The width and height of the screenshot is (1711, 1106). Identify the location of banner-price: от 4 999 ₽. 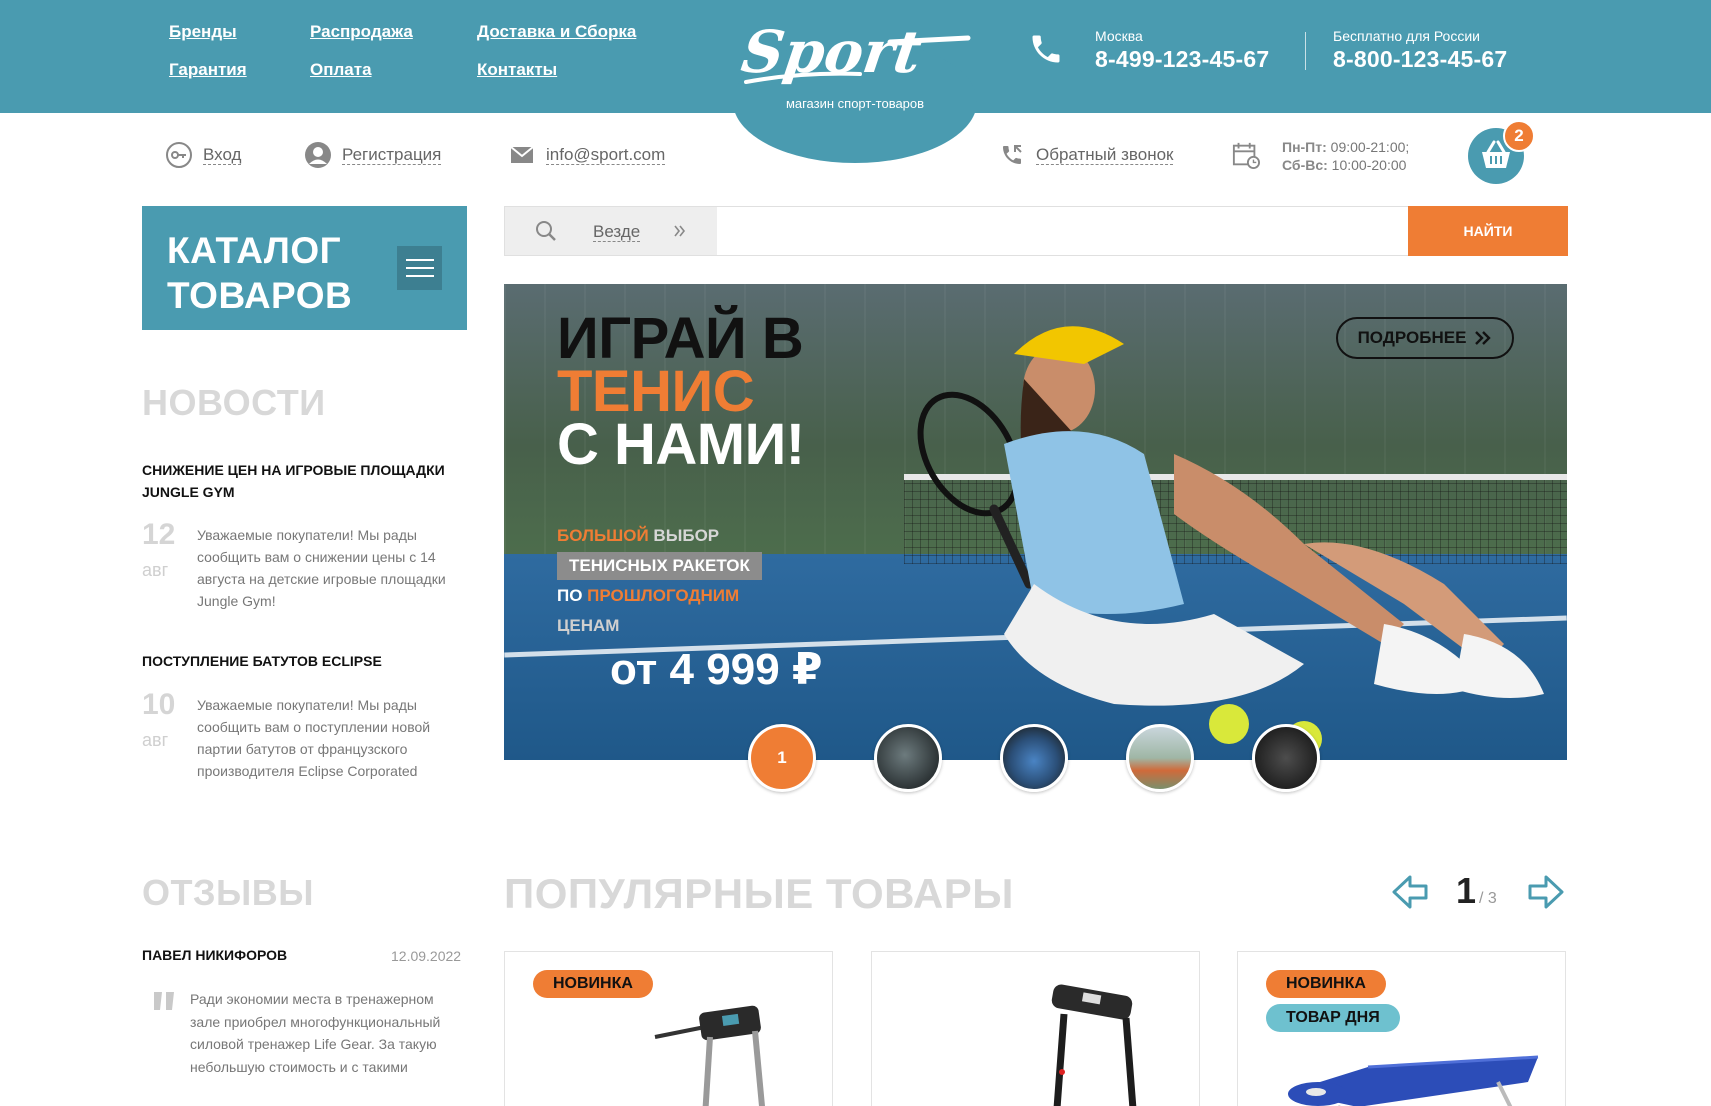
(716, 669).